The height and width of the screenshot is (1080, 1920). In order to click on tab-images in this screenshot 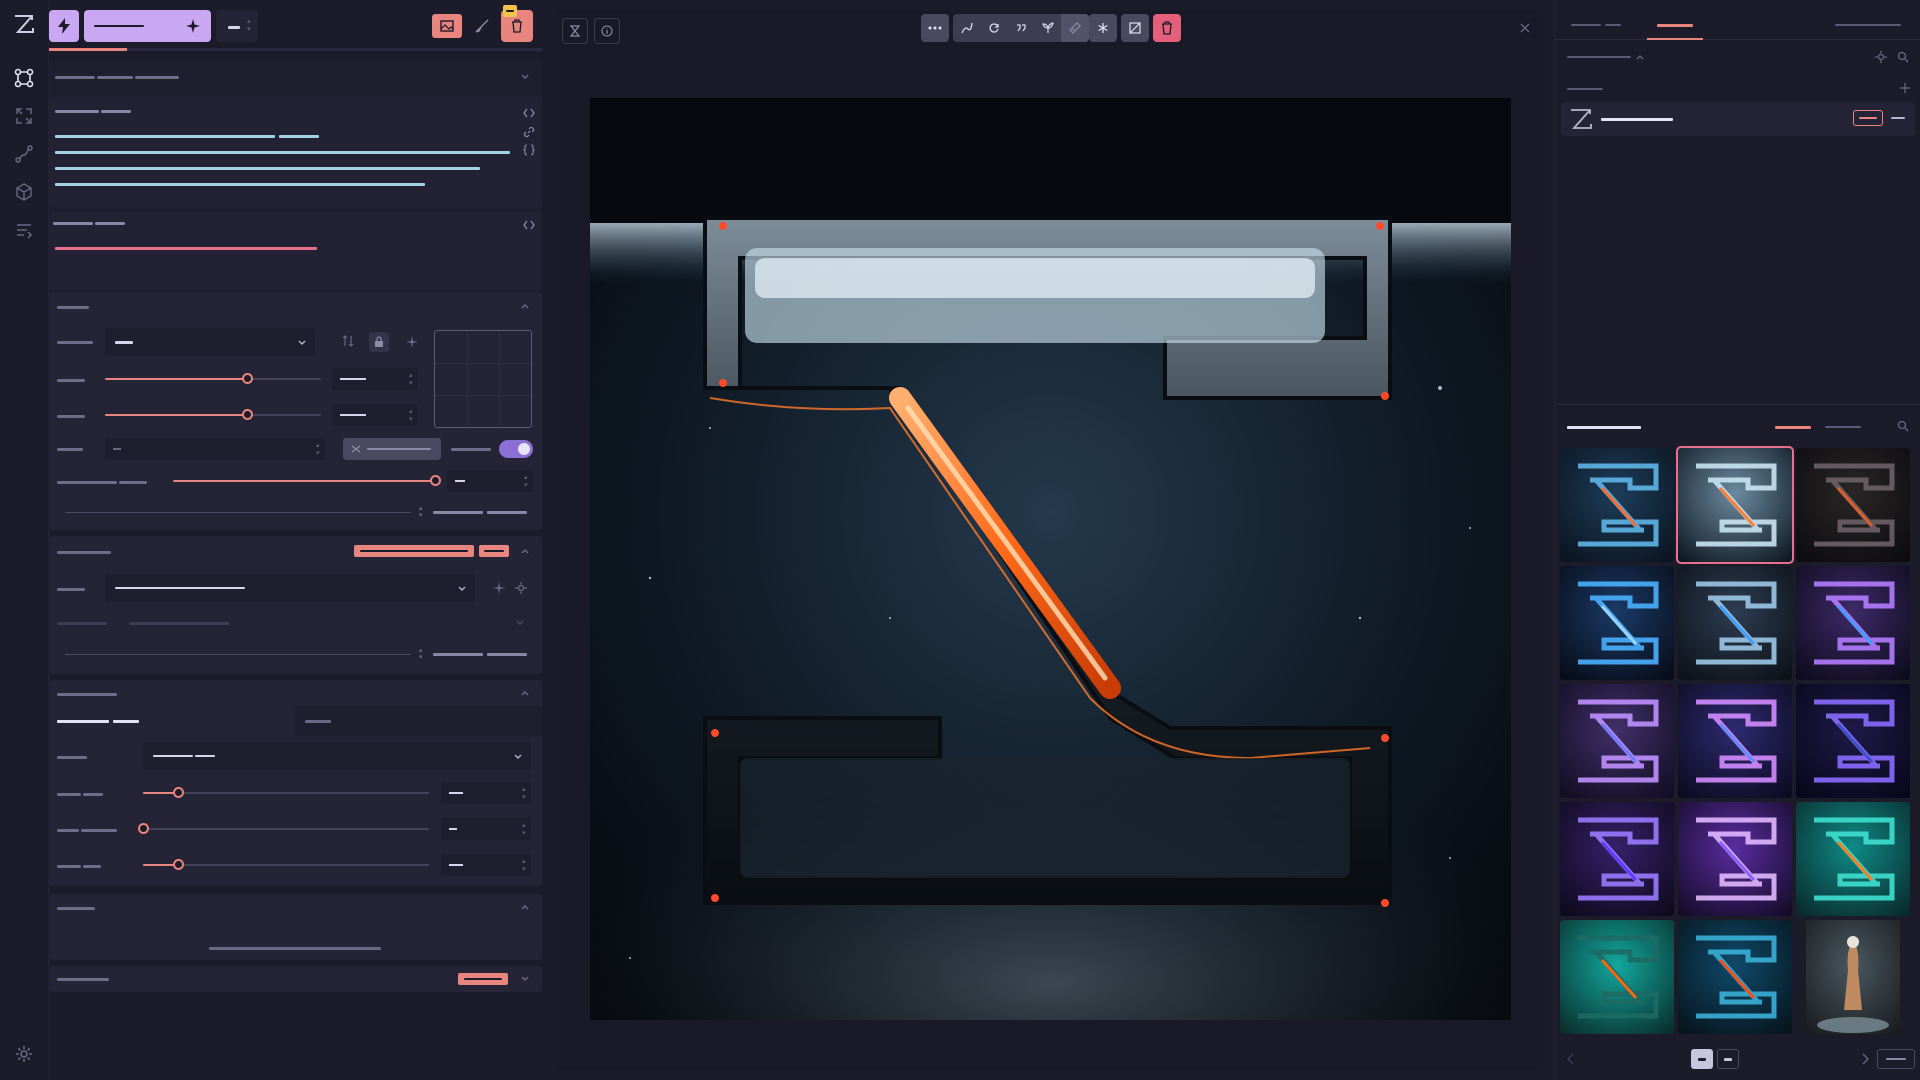, I will do `click(1790, 427)`.